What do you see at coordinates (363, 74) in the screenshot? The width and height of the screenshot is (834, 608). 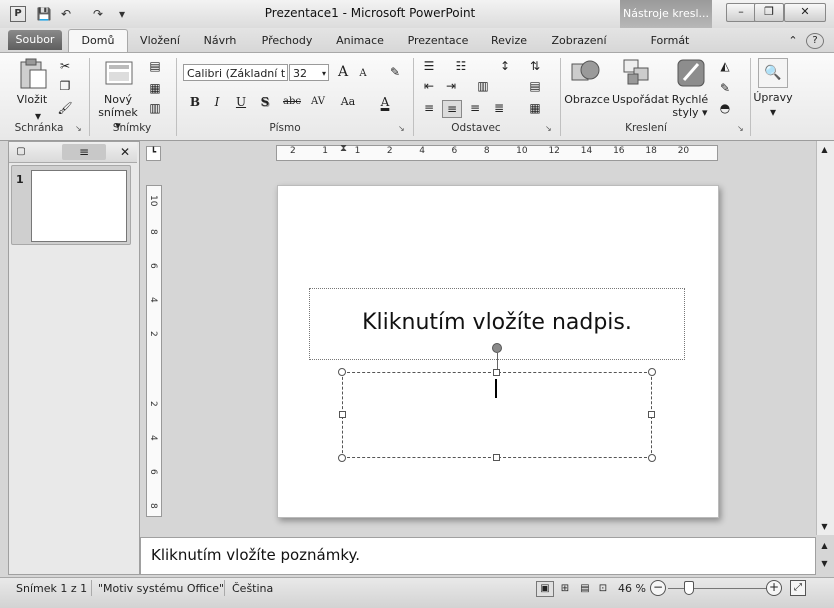 I see `shrink-font-icon: A` at bounding box center [363, 74].